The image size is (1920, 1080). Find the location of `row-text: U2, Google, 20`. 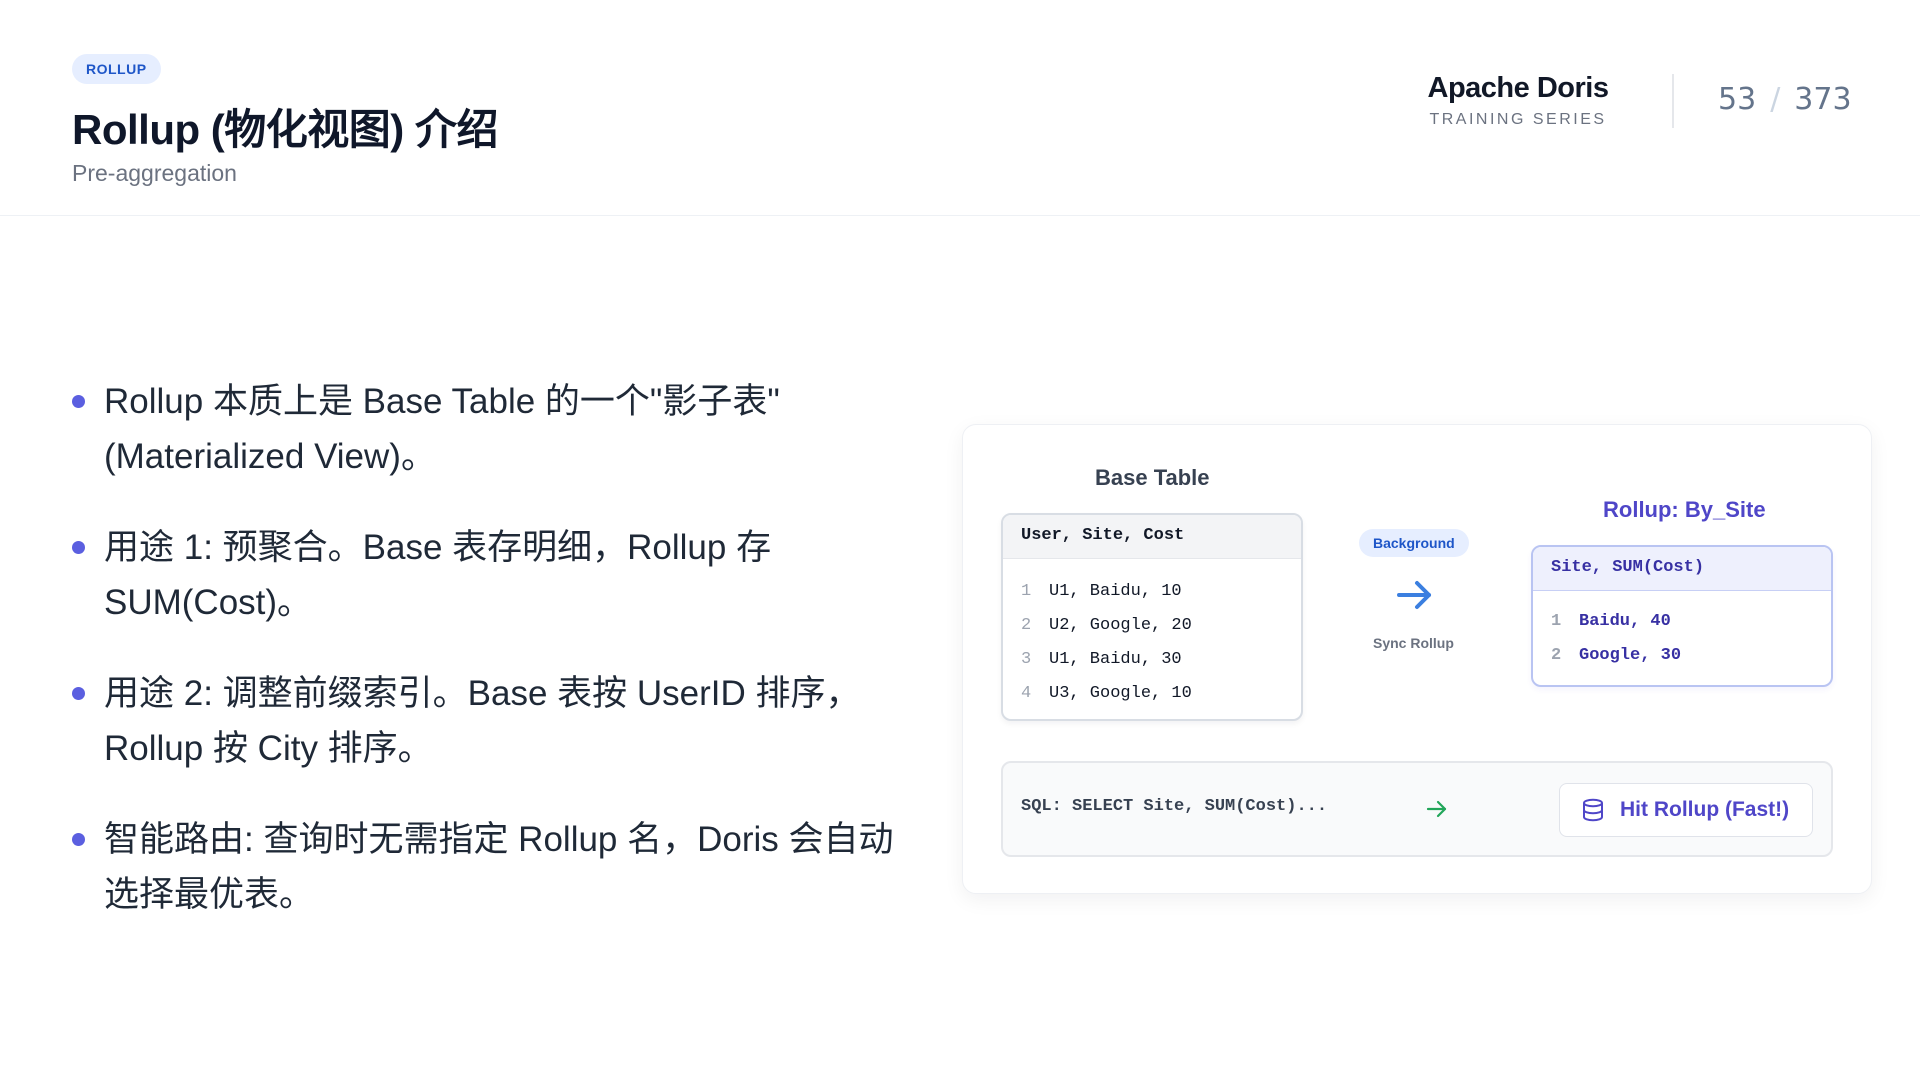

row-text: U2, Google, 20 is located at coordinates (1120, 625).